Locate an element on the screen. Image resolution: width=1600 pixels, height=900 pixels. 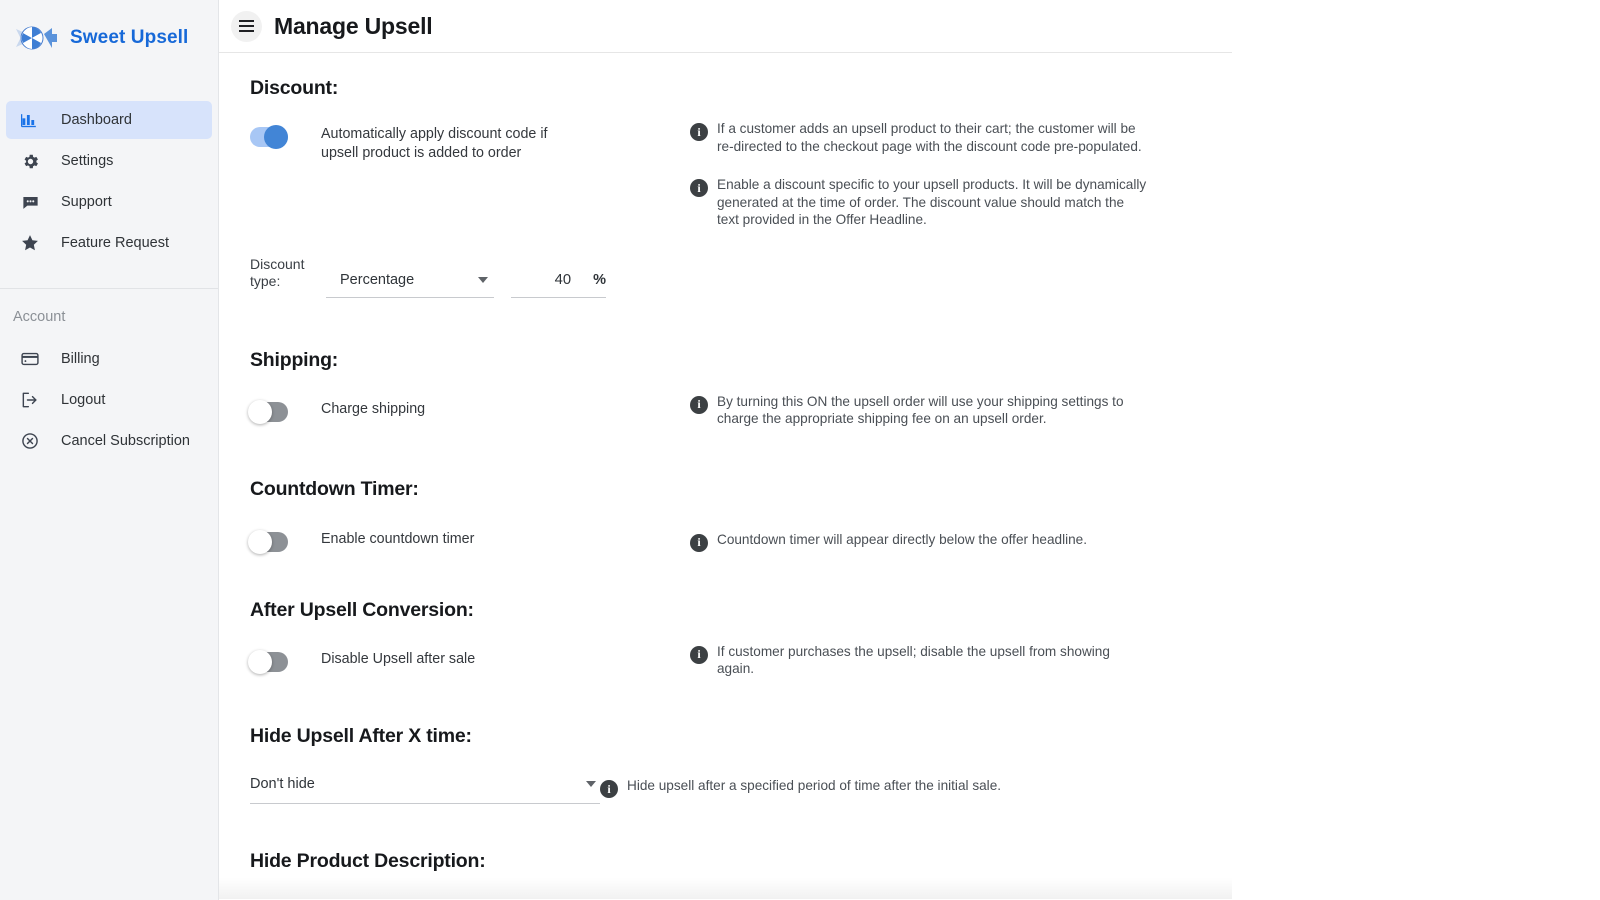
bar-chart-icon is located at coordinates (30, 120).